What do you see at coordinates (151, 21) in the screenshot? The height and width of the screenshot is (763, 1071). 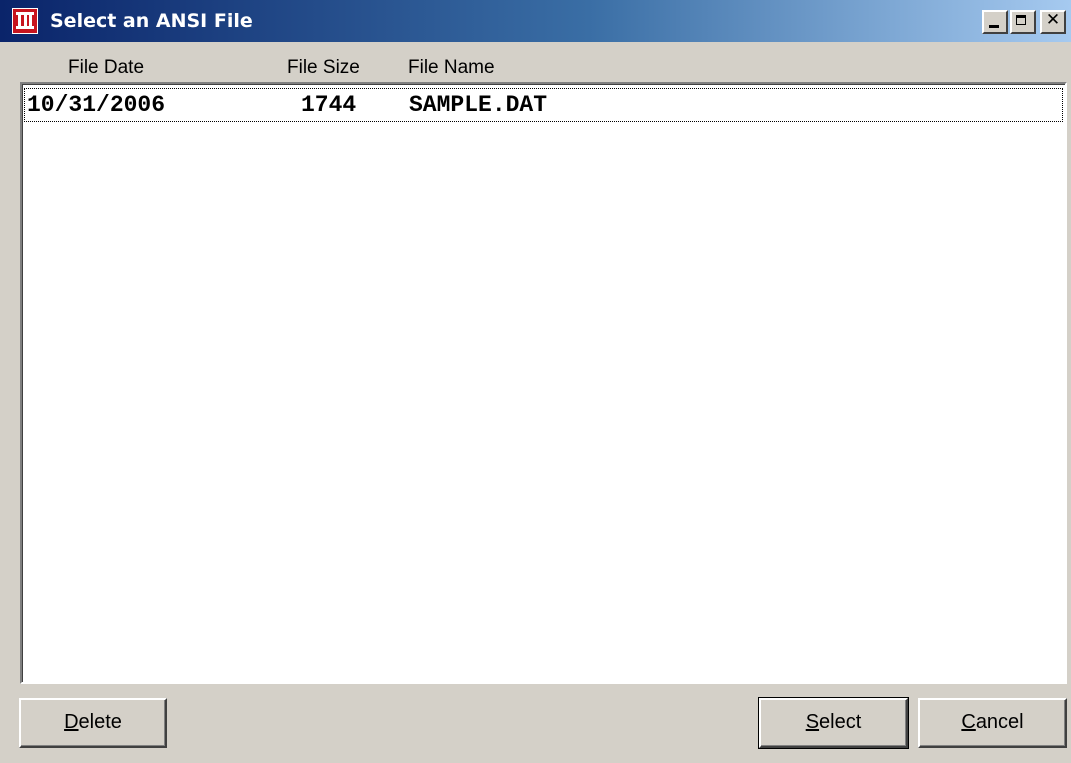 I see `window-title: Select an ANSI File` at bounding box center [151, 21].